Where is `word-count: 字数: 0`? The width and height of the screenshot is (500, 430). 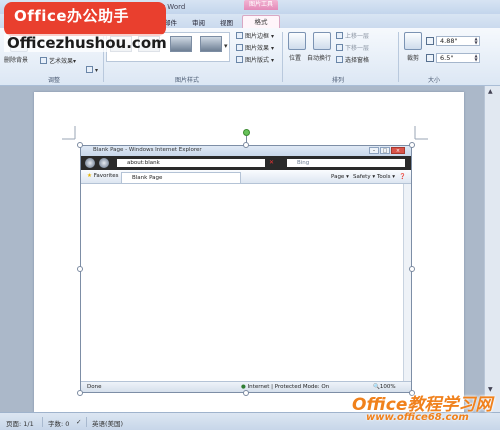
word-count: 字数: 0 is located at coordinates (58, 423).